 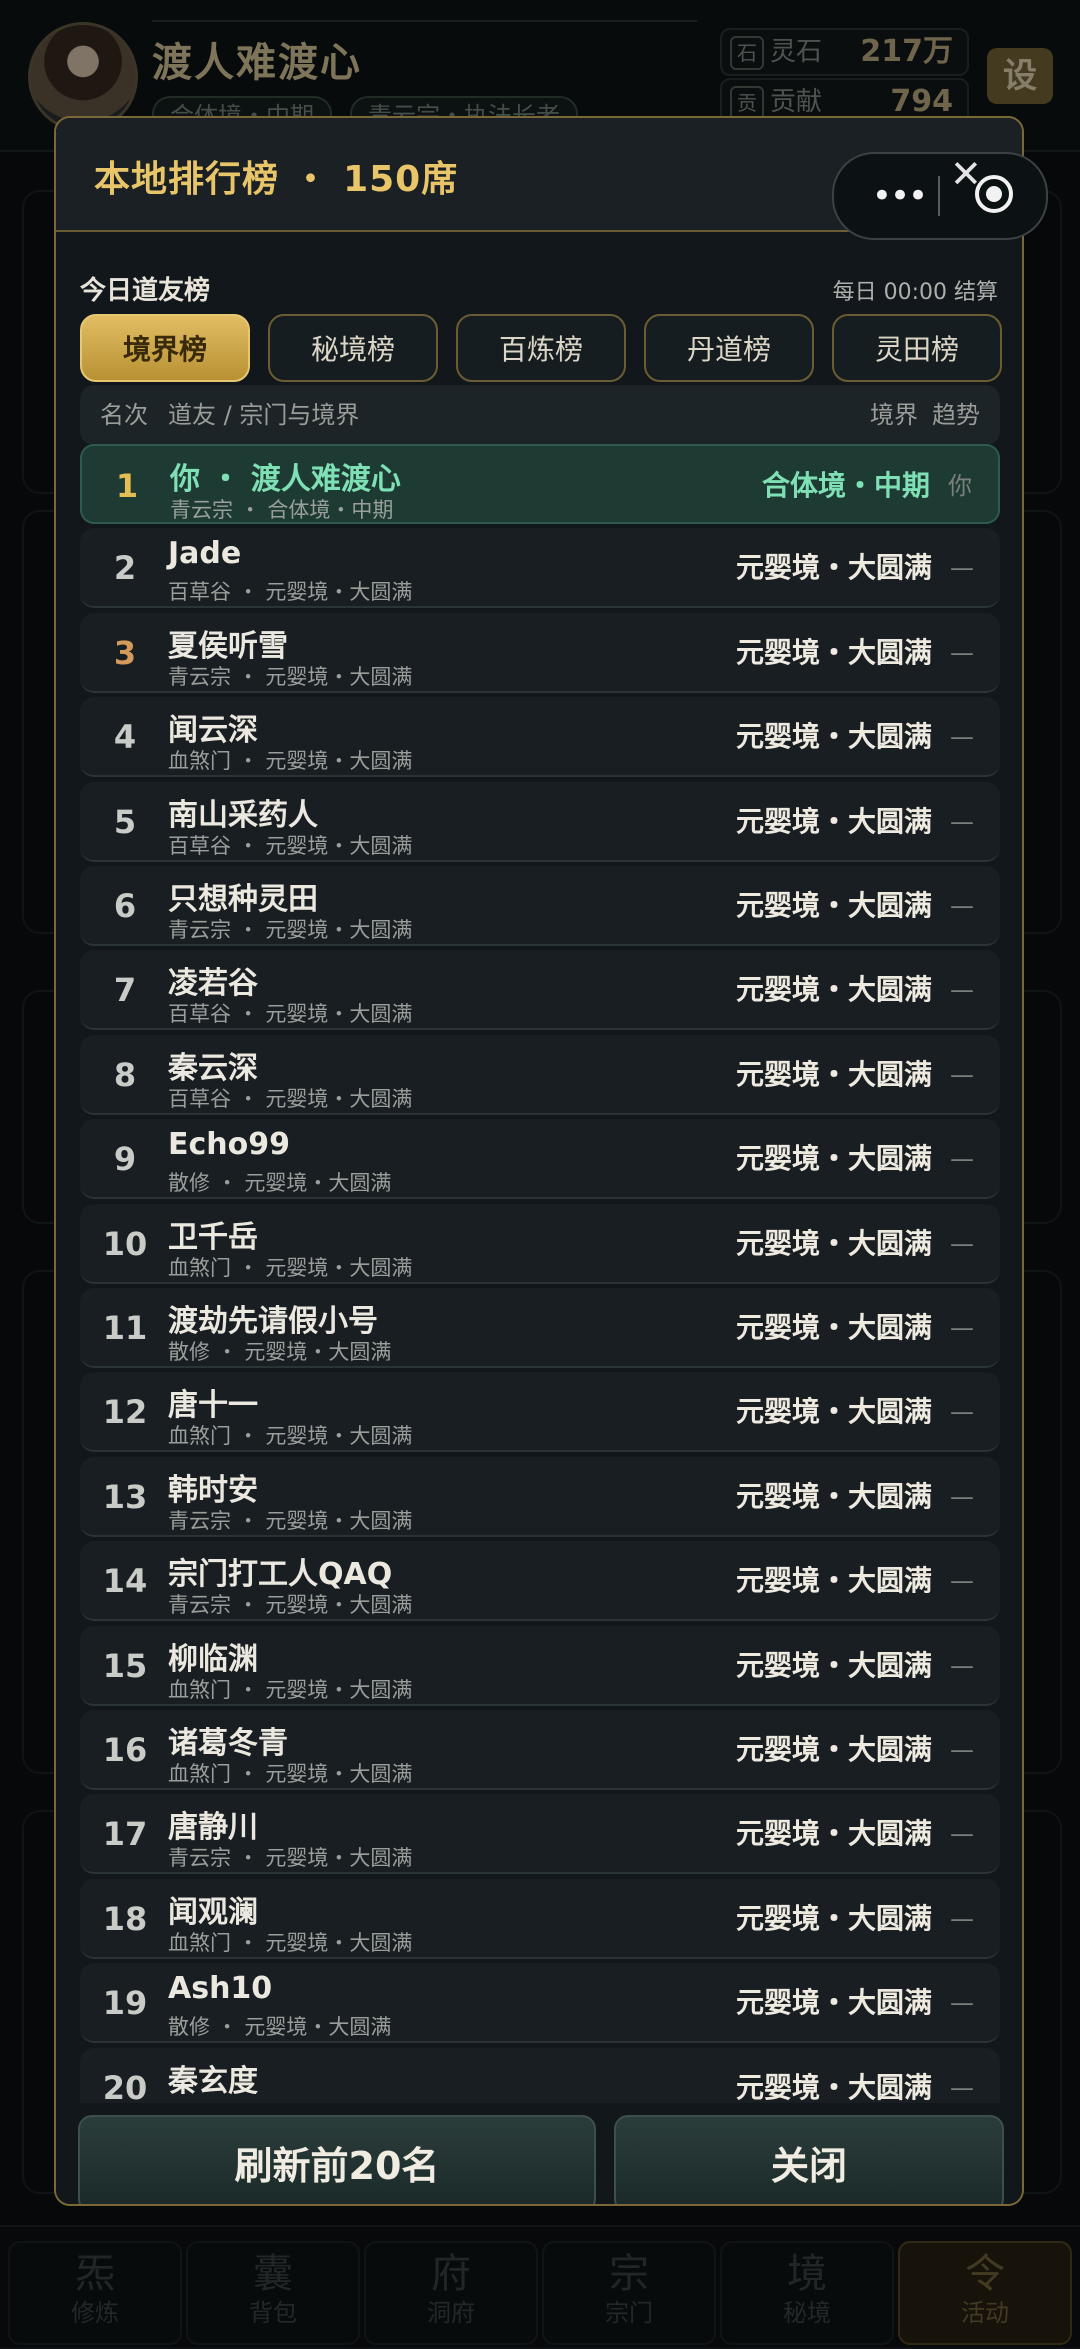 I want to click on more-dots-icon: •••, so click(x=899, y=196).